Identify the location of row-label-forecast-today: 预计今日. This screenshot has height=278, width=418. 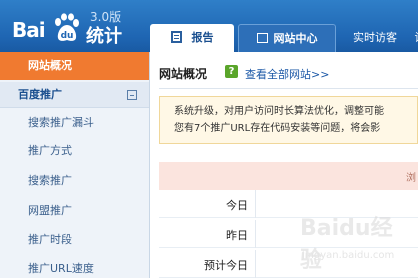
(226, 265).